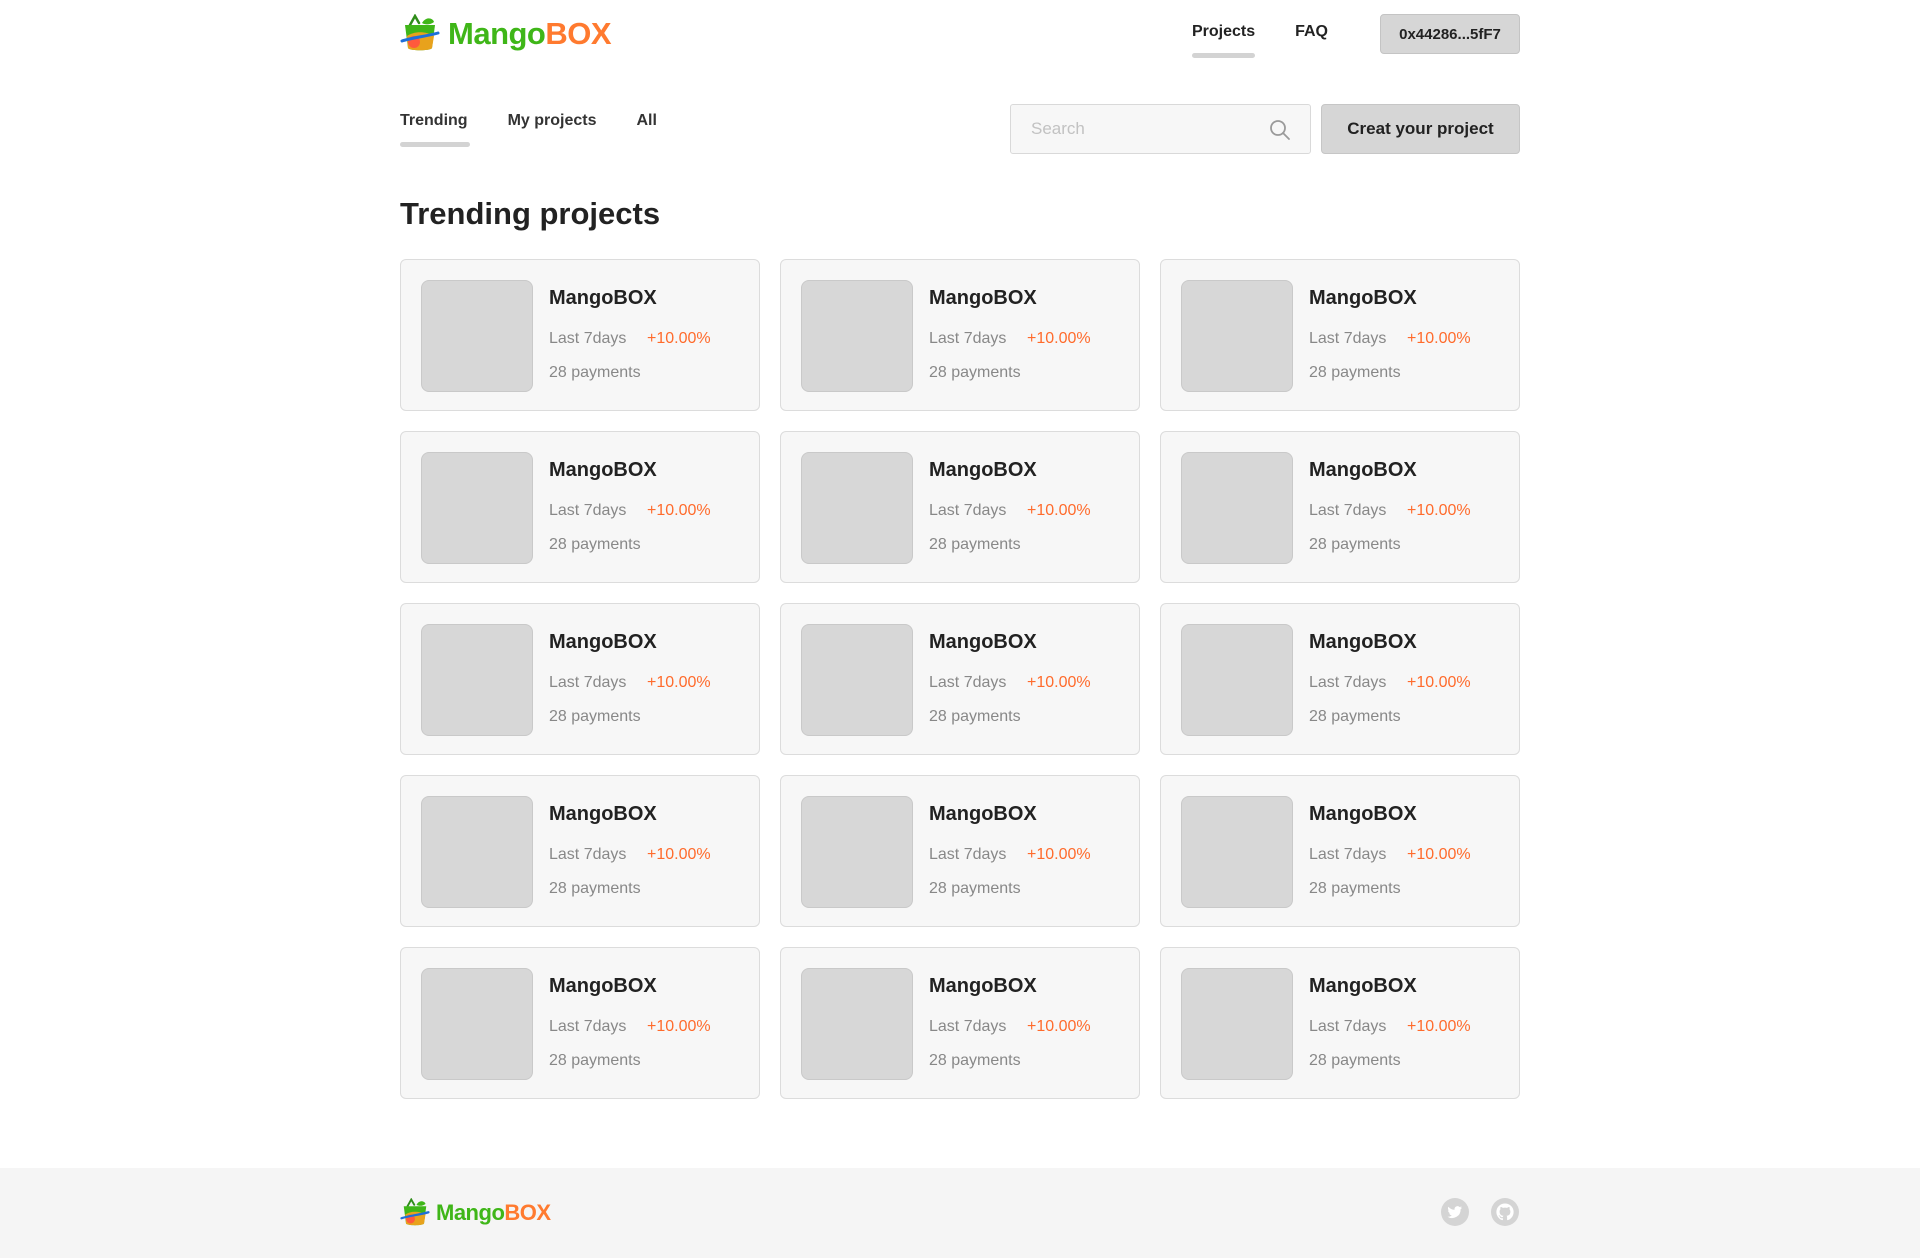  What do you see at coordinates (1420, 129) in the screenshot?
I see `create-project-button: Creat your project` at bounding box center [1420, 129].